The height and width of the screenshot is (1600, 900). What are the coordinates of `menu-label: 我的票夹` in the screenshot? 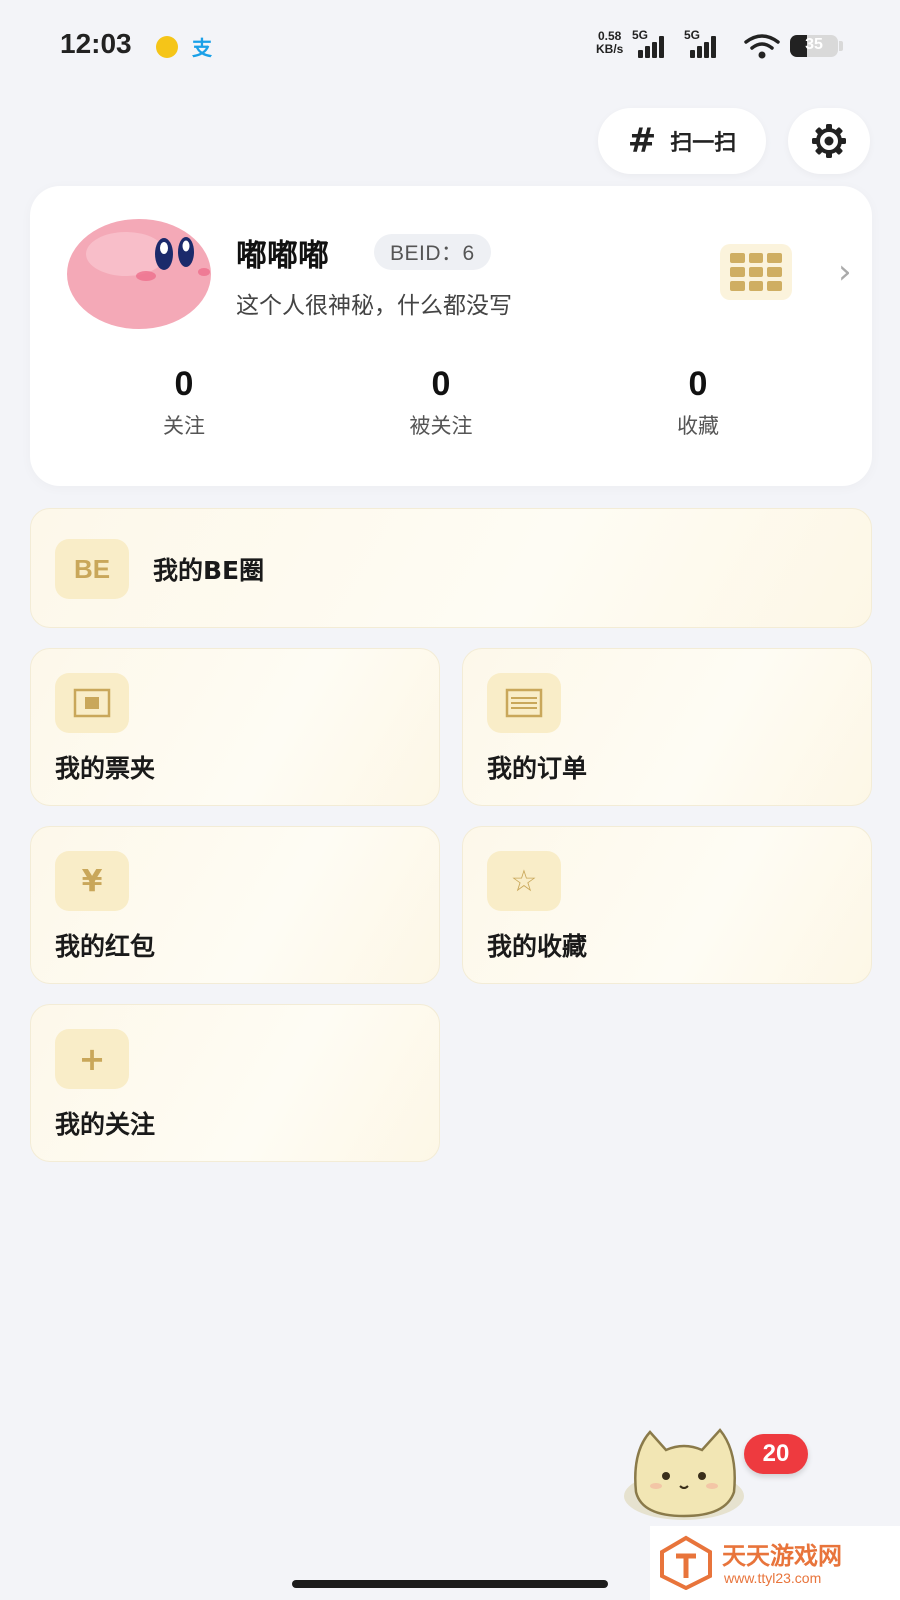 It's located at (105, 768).